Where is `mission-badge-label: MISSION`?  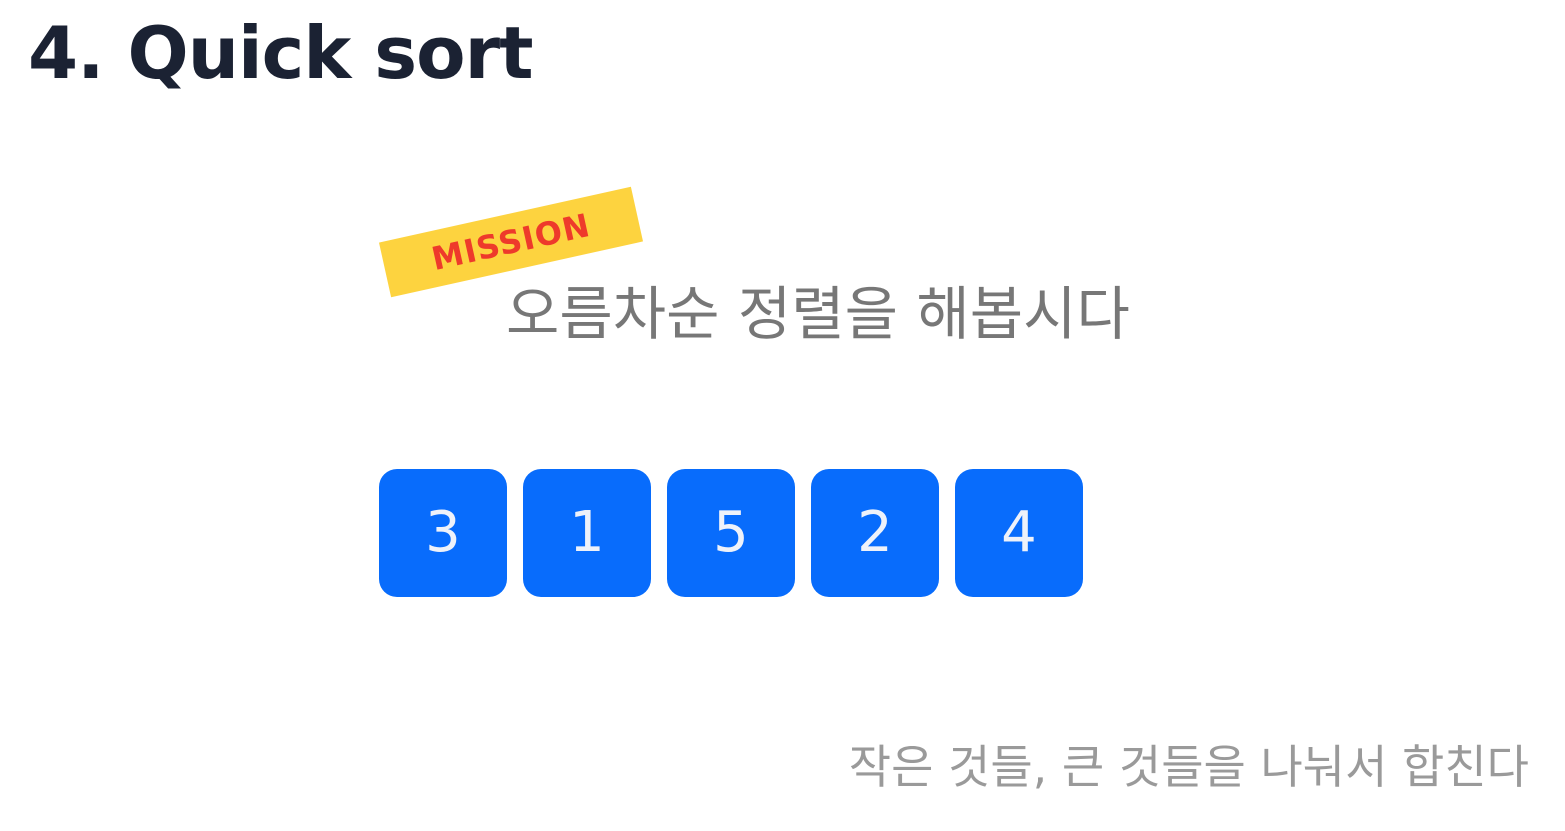 mission-badge-label: MISSION is located at coordinates (511, 242).